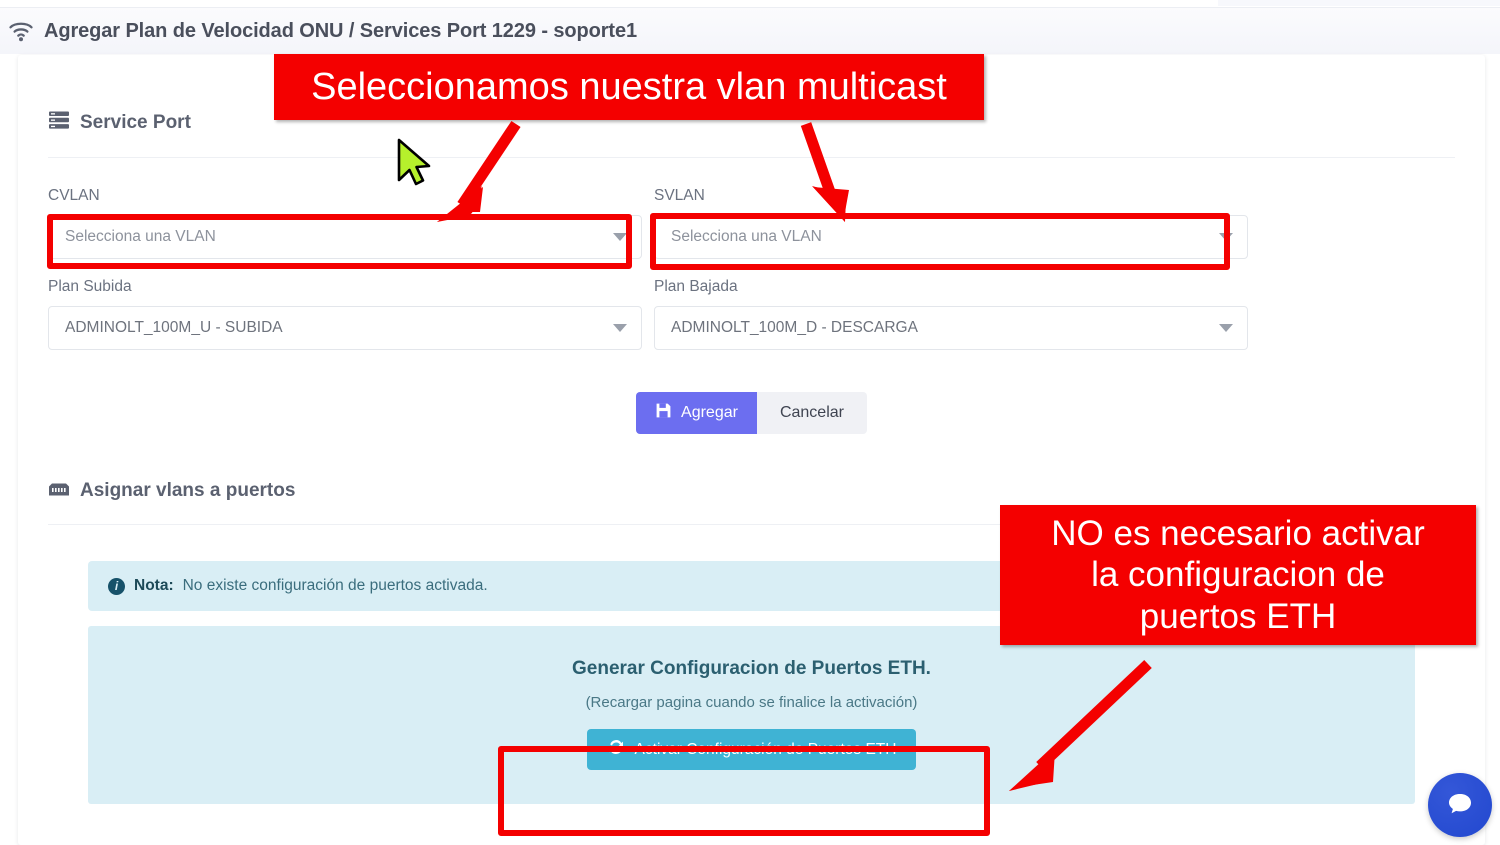 The width and height of the screenshot is (1500, 845). Describe the element at coordinates (951, 237) in the screenshot. I see `svlan-select: Selecciona una VLAN` at that location.